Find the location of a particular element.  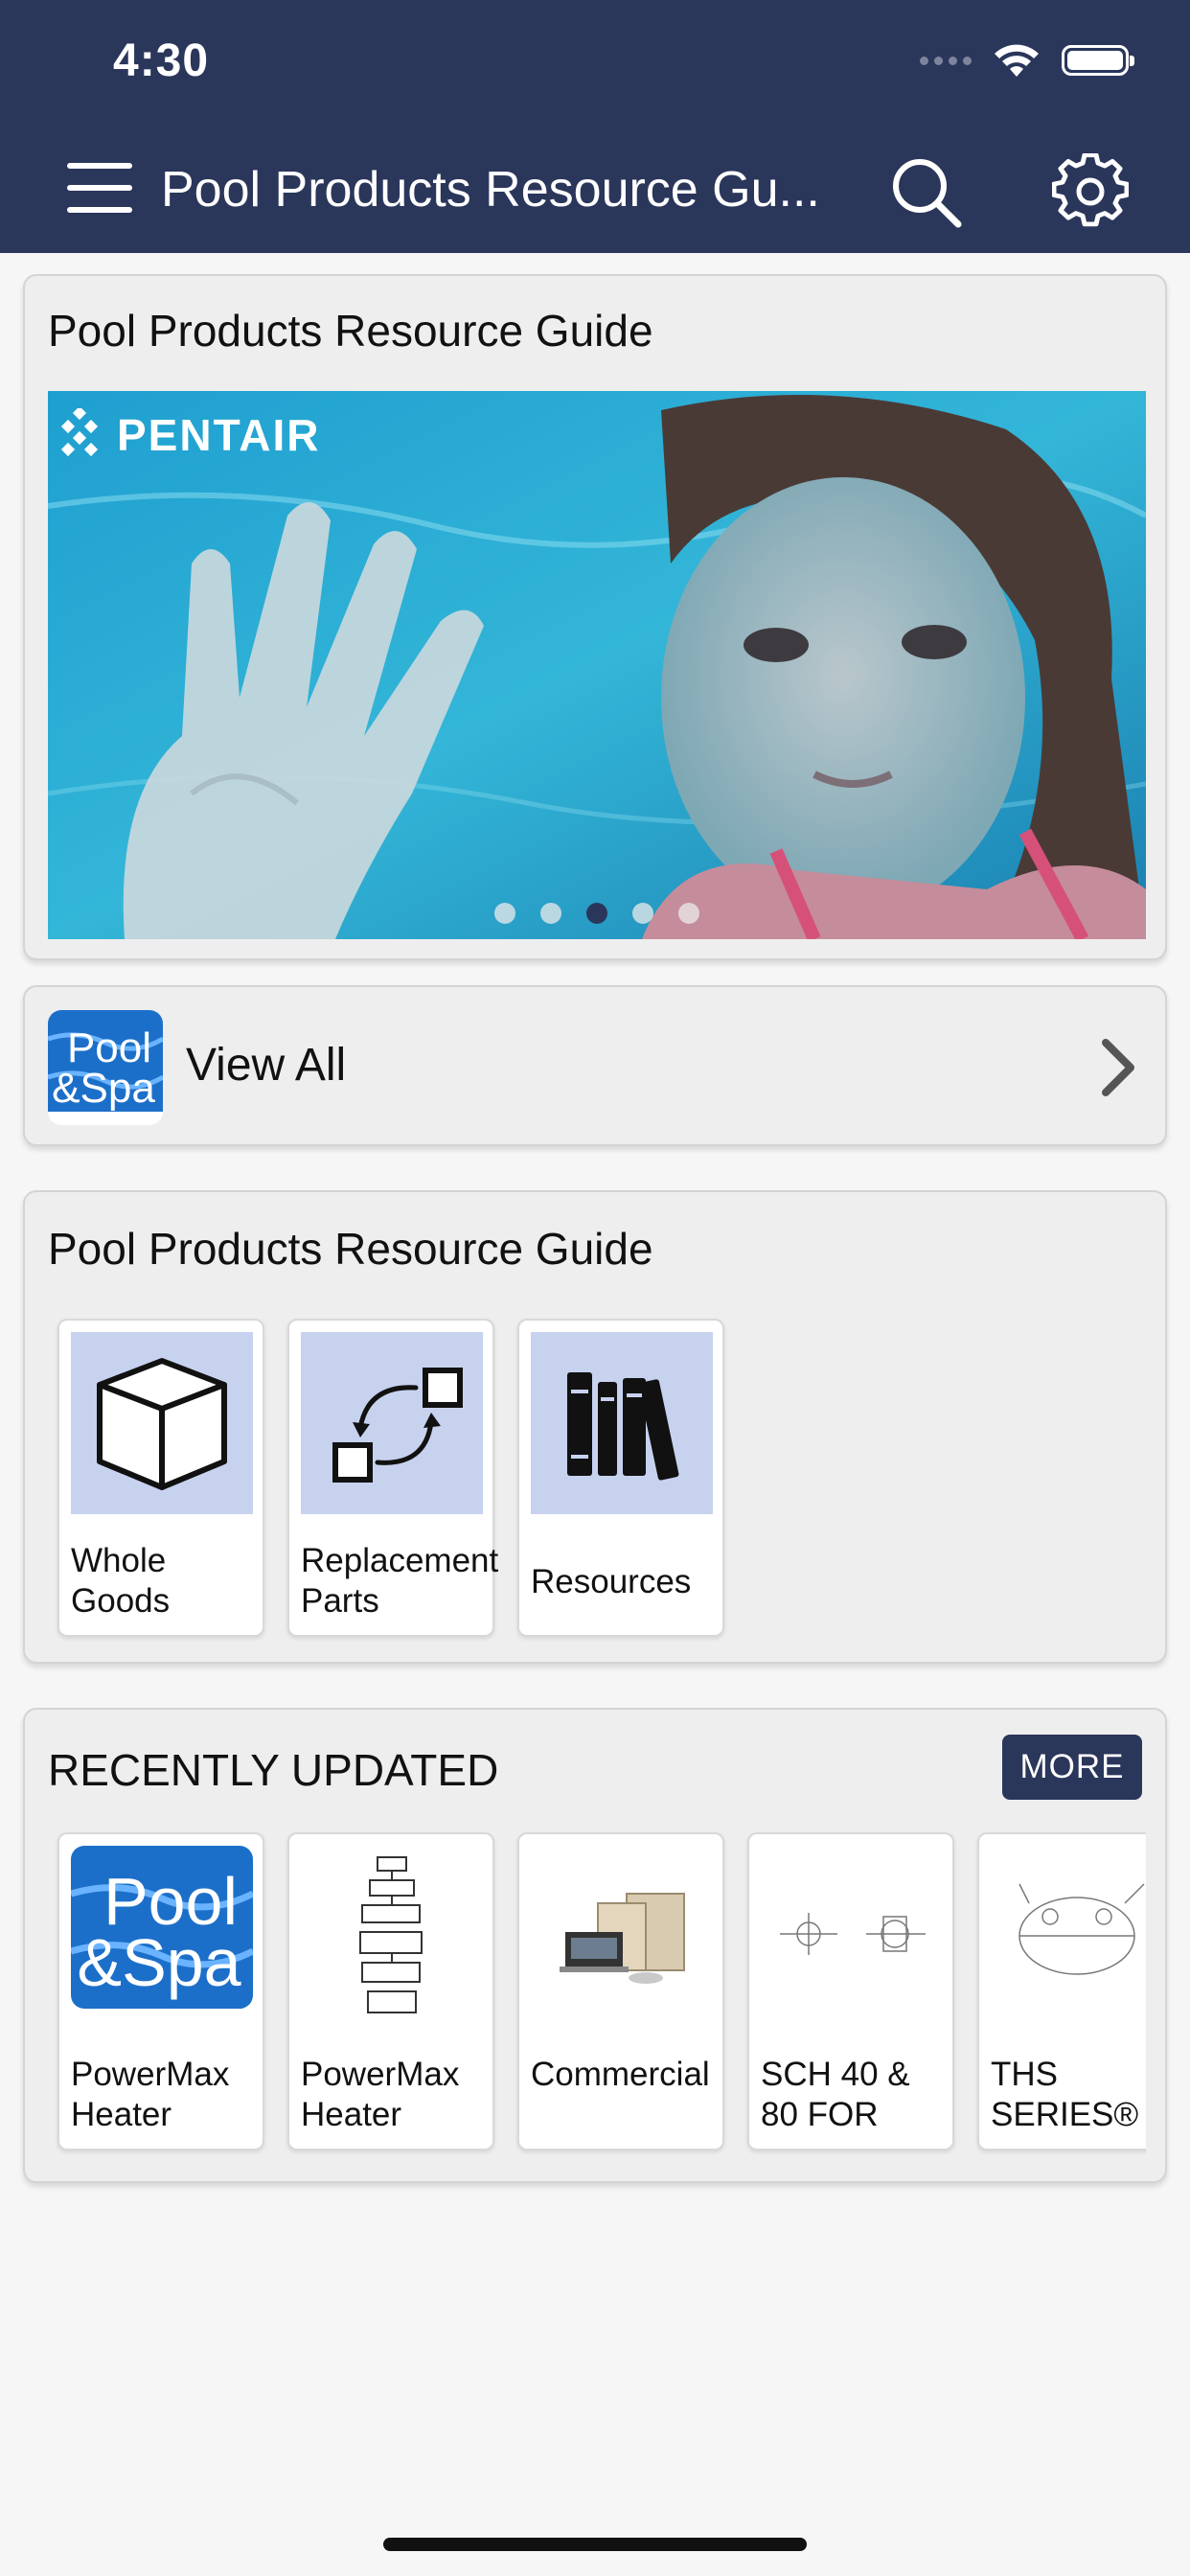

tile-label: Resources is located at coordinates (611, 1581).